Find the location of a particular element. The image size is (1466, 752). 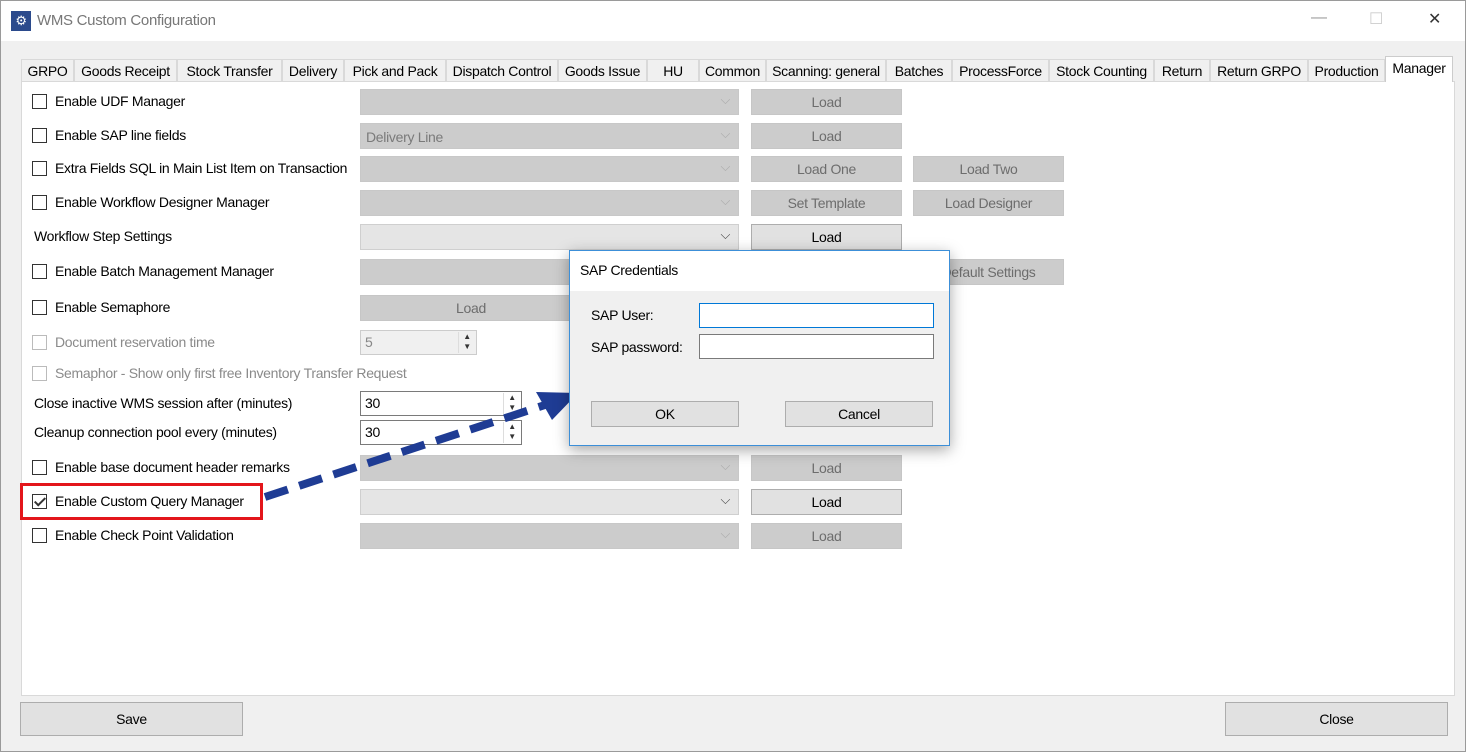

cancel-button: Cancel is located at coordinates (859, 414).